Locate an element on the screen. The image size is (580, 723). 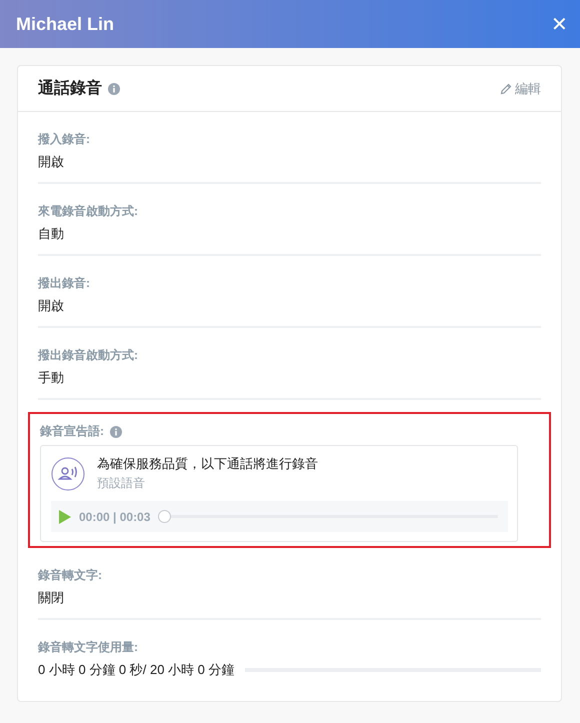
dialog-title: Michael Lin is located at coordinates (65, 24).